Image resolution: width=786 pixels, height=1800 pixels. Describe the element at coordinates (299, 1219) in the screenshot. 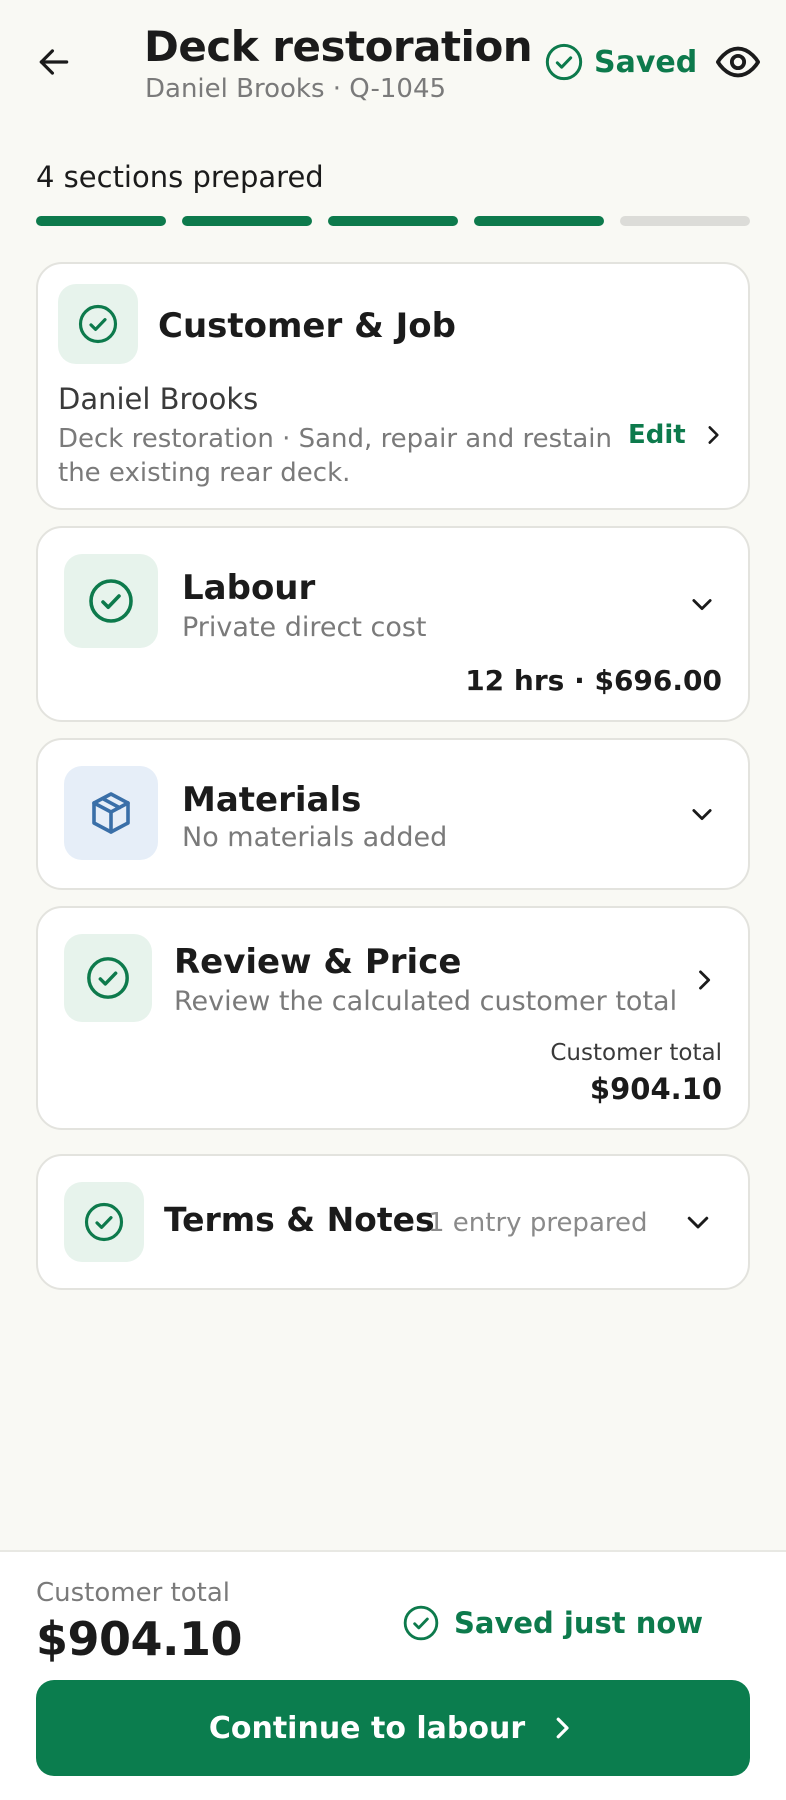

I see `terms-title: Terms & Notes` at that location.